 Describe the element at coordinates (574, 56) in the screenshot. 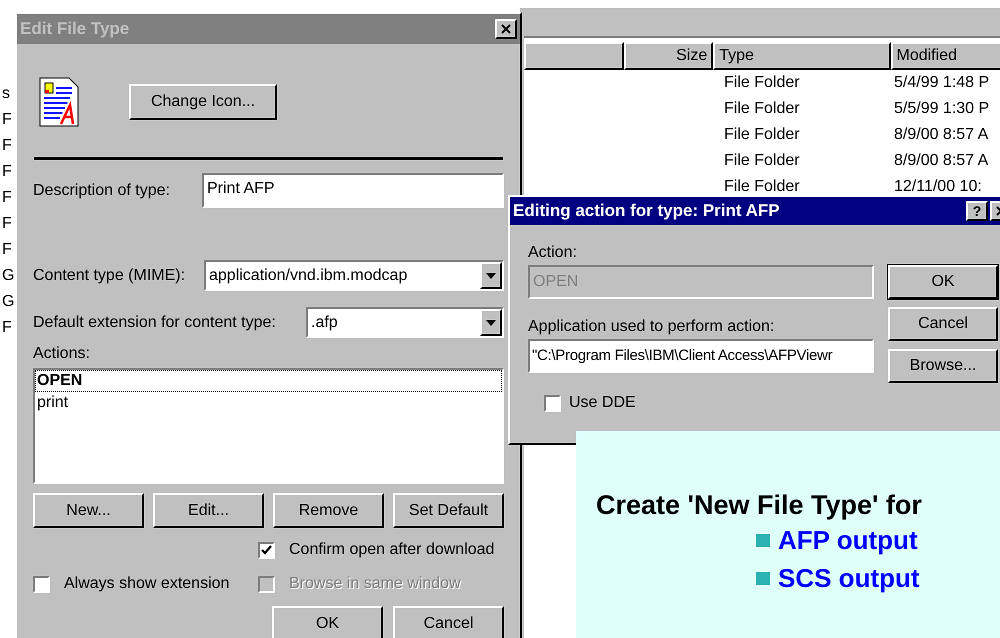

I see `column-header` at that location.